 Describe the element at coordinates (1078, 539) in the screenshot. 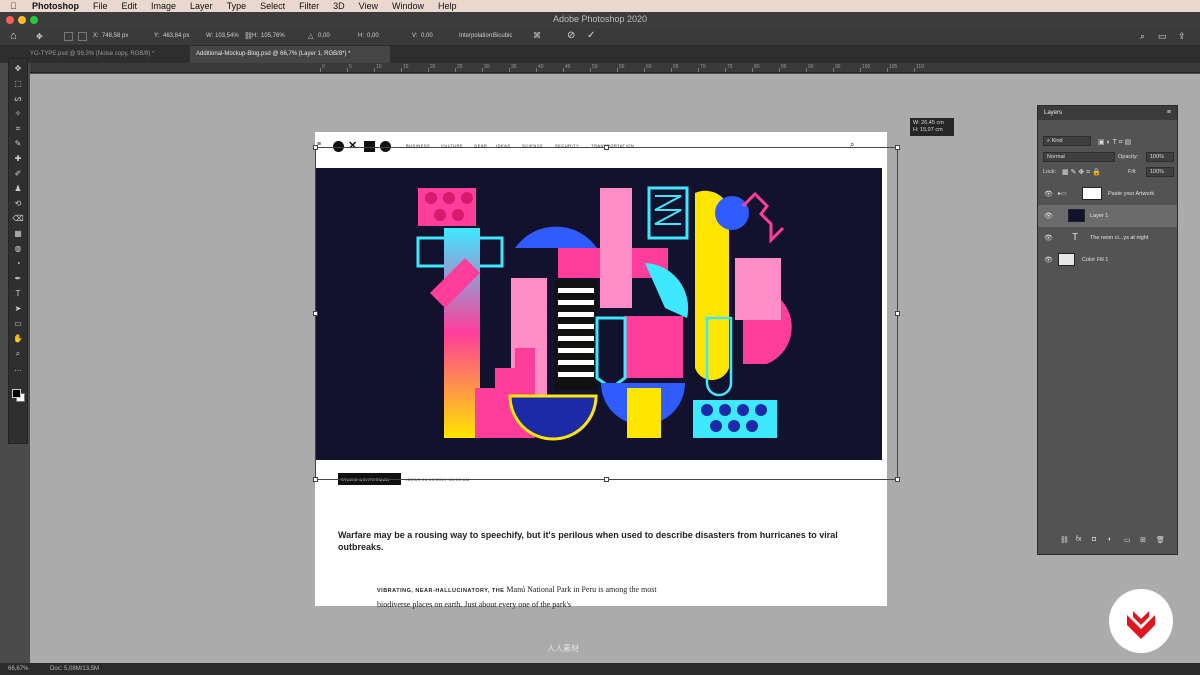

I see `fx-icon: fx` at that location.